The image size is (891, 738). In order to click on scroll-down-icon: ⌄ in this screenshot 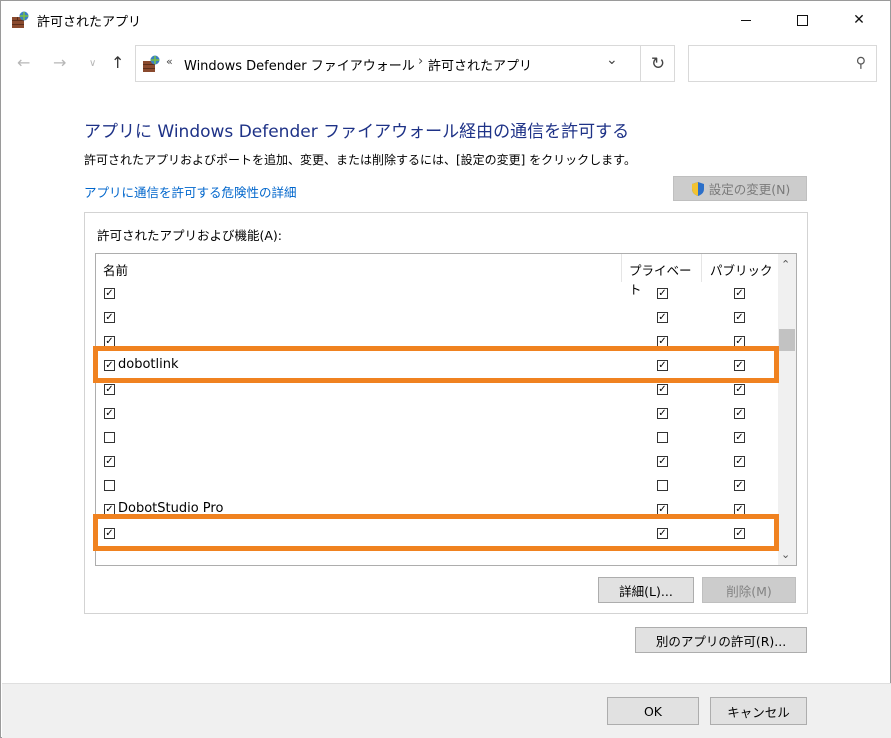, I will do `click(785, 554)`.